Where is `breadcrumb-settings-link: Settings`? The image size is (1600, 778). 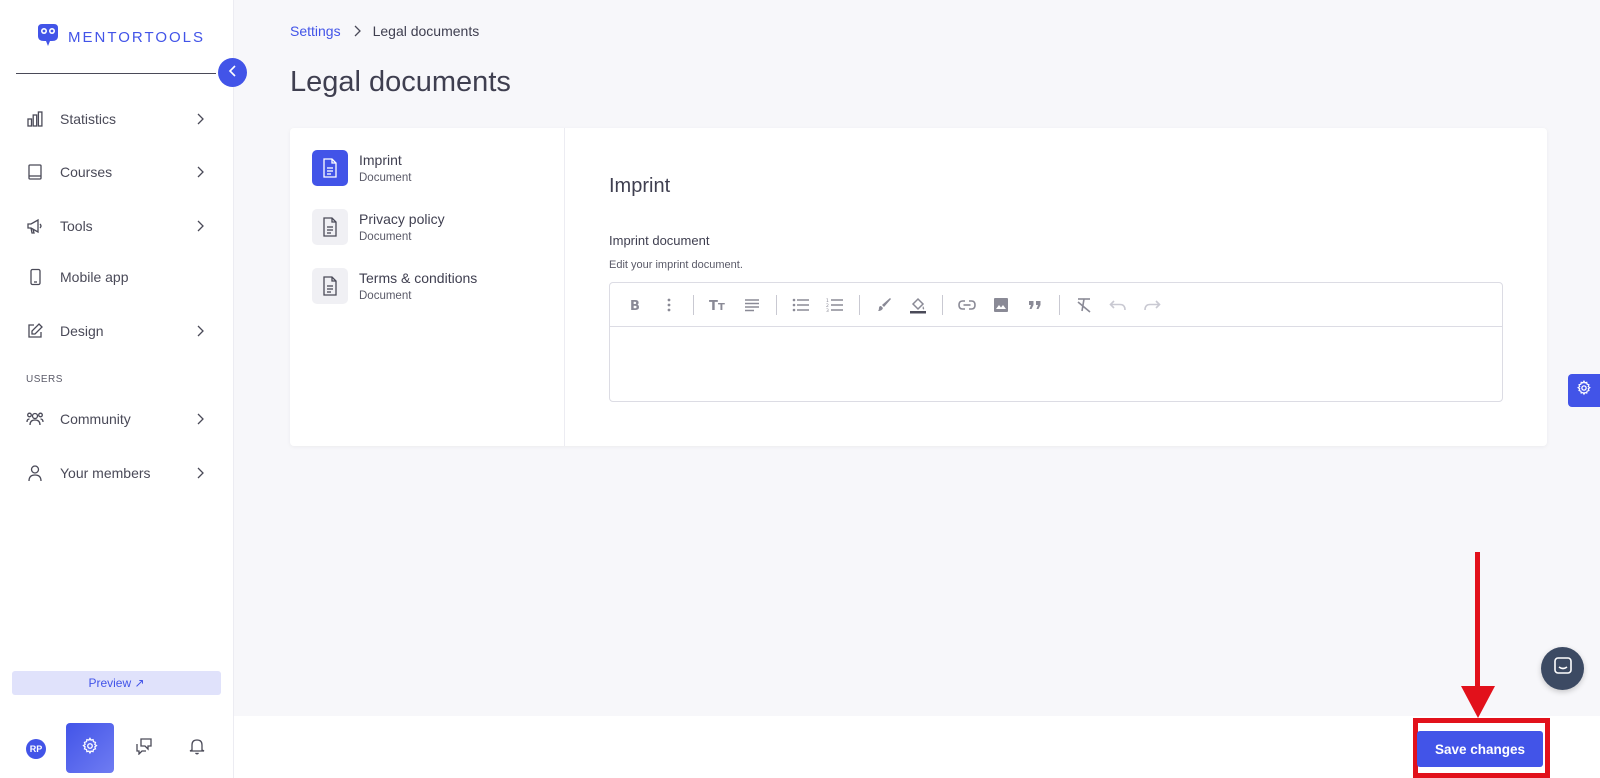
breadcrumb-settings-link: Settings is located at coordinates (315, 31).